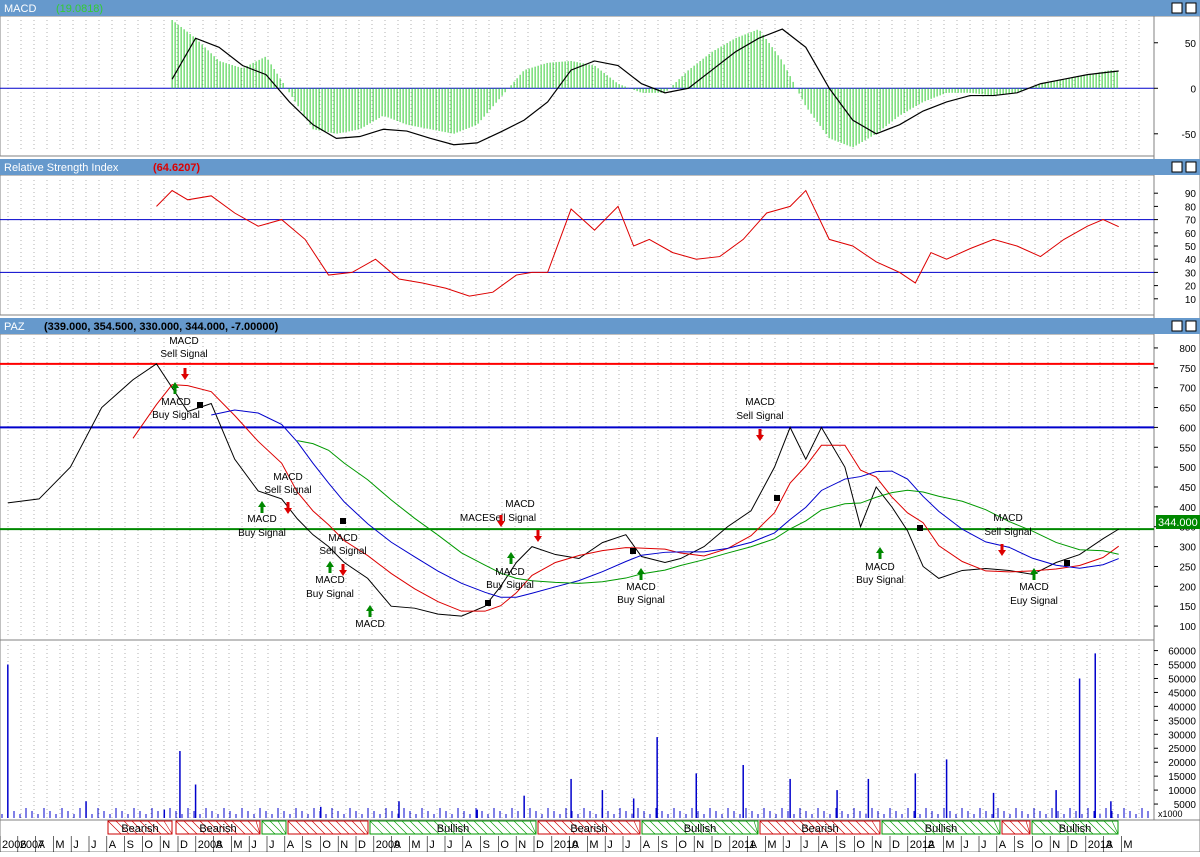 This screenshot has height=857, width=1200. Describe the element at coordinates (700, 829) in the screenshot. I see `trend-band-label: Bullish` at that location.